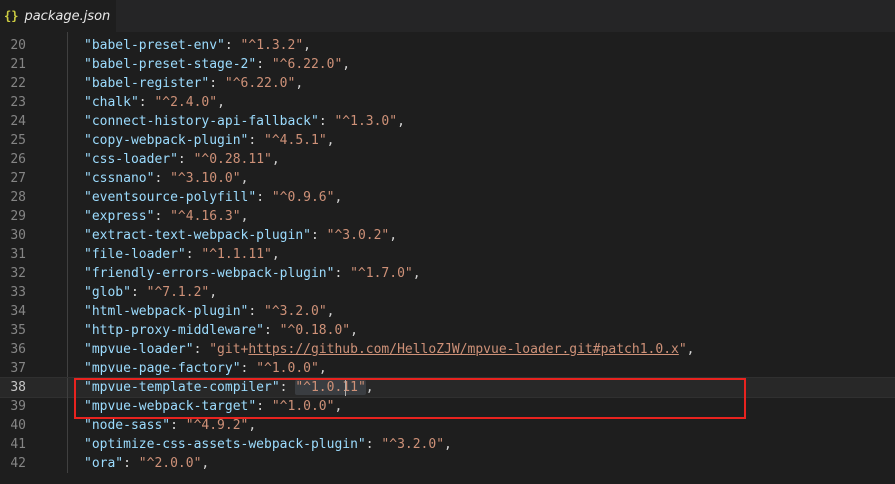 This screenshot has height=484, width=895. I want to click on code-line: 22 "babel-register": "^6.22.0",, so click(447, 83).